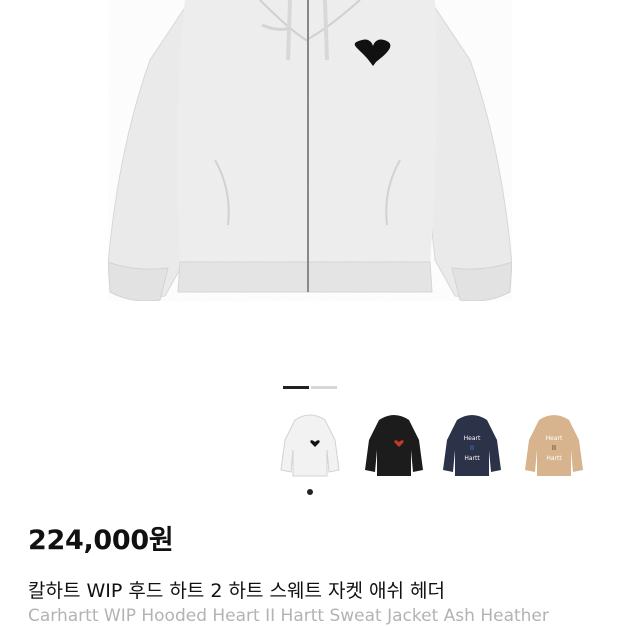 This screenshot has height=626, width=620. I want to click on product-price: 224,000원, so click(101, 540).